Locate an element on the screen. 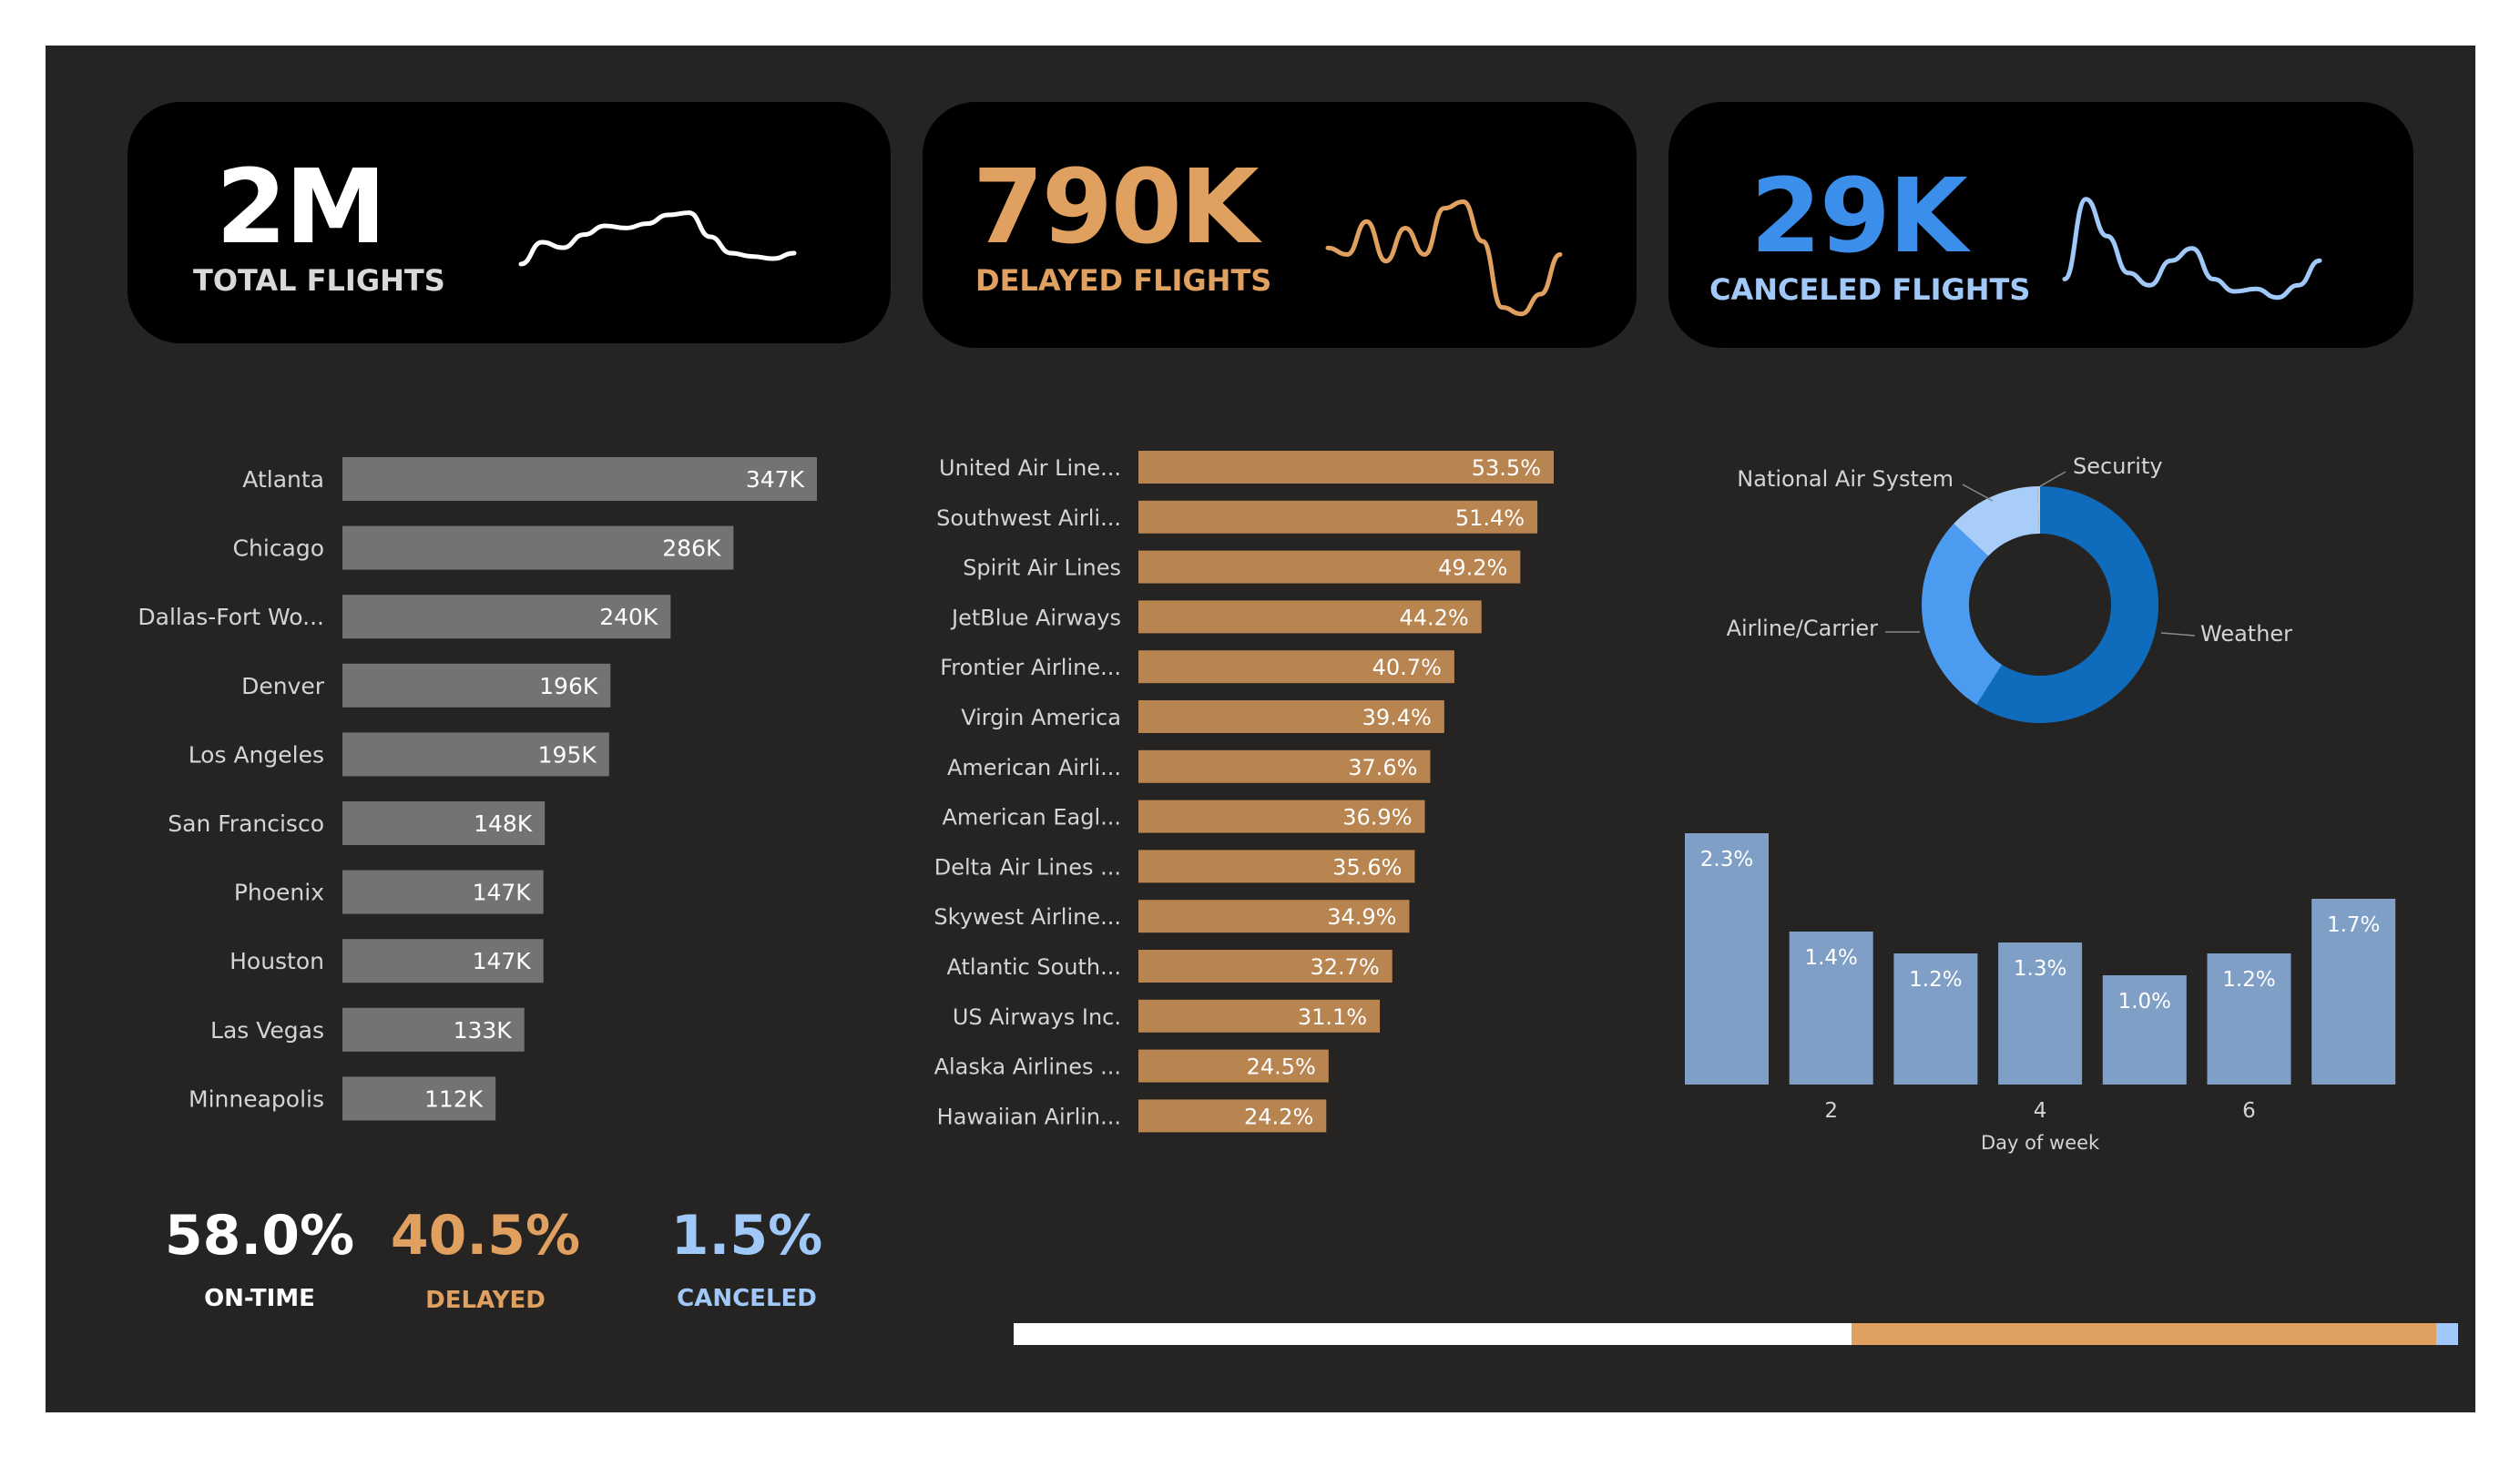  x-tick-label: 6 is located at coordinates (2249, 1111).